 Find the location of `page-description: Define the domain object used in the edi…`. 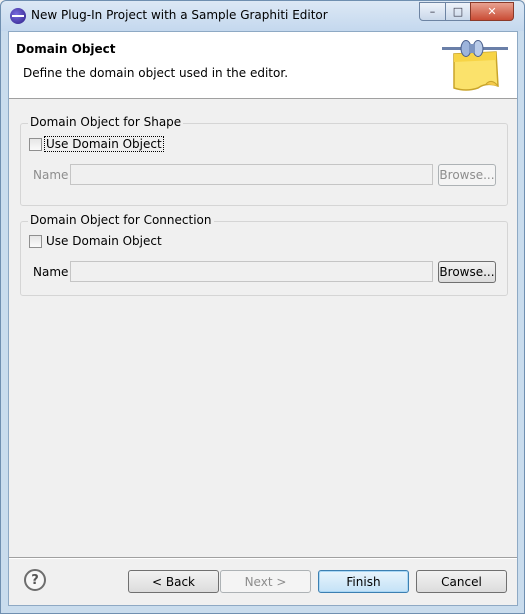

page-description: Define the domain object used in the edi… is located at coordinates (156, 73).